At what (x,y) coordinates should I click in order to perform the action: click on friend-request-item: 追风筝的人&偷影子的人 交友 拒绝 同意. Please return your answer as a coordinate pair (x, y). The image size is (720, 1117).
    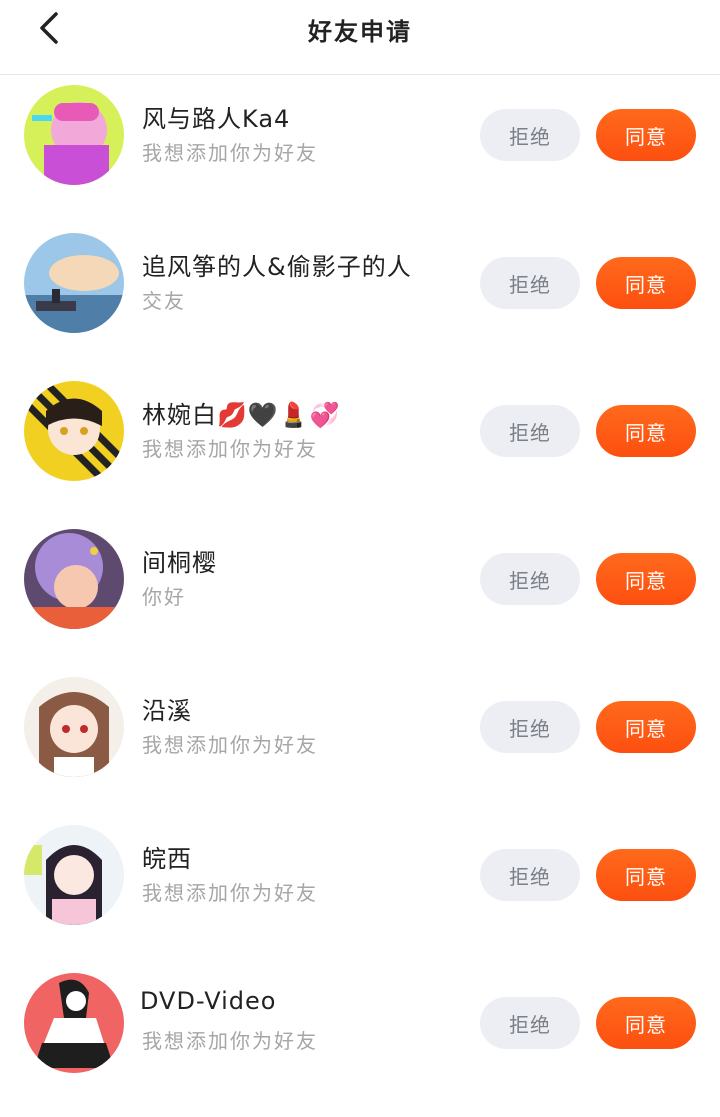
    Looking at the image, I should click on (360, 297).